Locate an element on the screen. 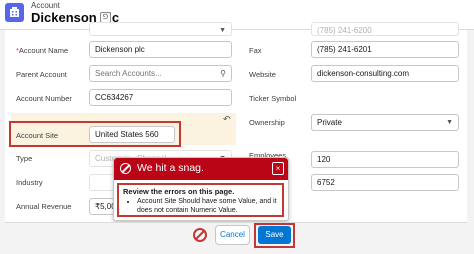 The height and width of the screenshot is (254, 474). account-object-icon is located at coordinates (14, 12).